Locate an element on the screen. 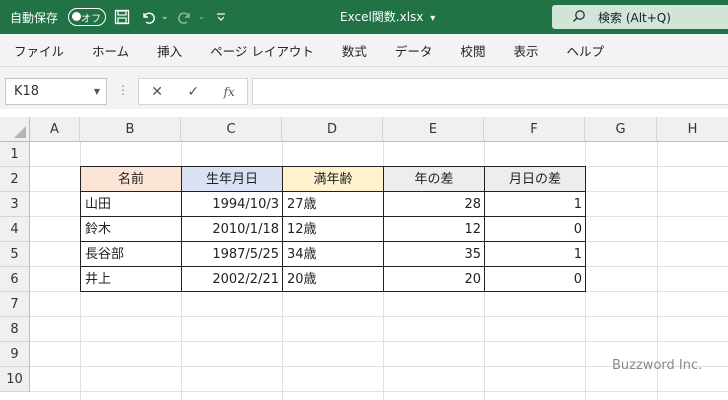 Image resolution: width=728 pixels, height=400 pixels. select-all-triangle-icon is located at coordinates (20, 132).